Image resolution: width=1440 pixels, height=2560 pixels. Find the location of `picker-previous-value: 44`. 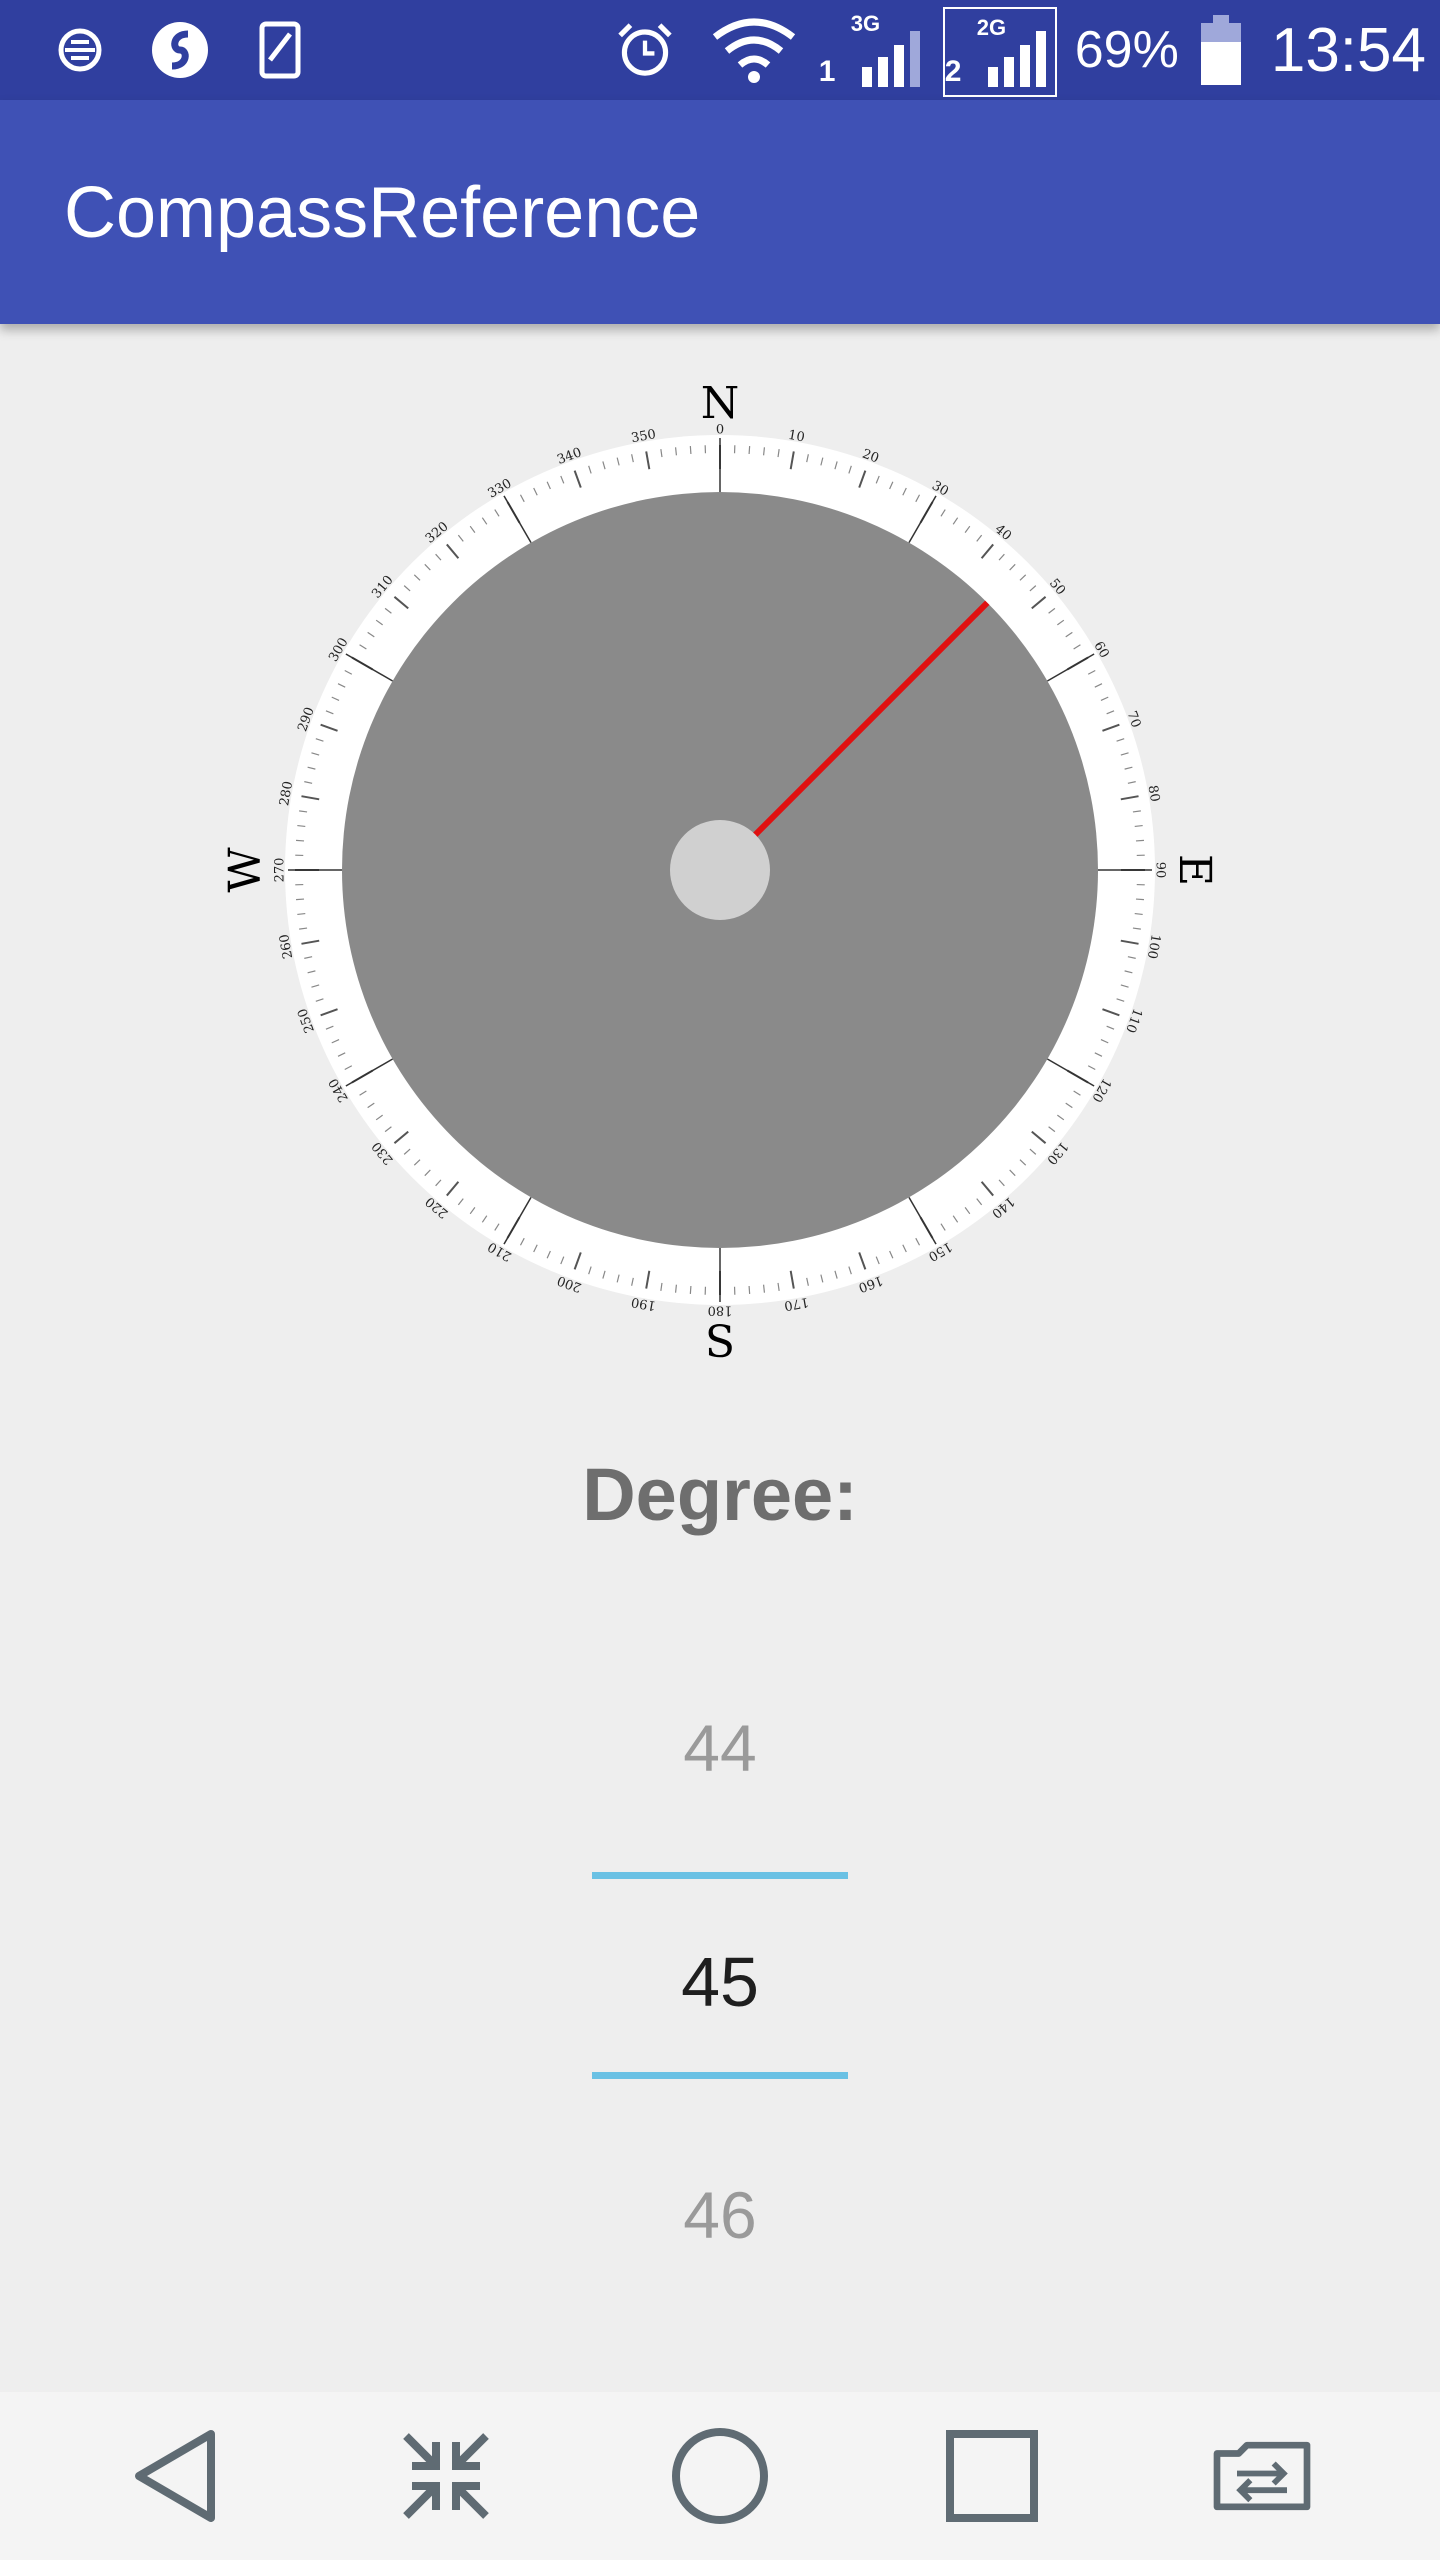

picker-previous-value: 44 is located at coordinates (720, 1748).